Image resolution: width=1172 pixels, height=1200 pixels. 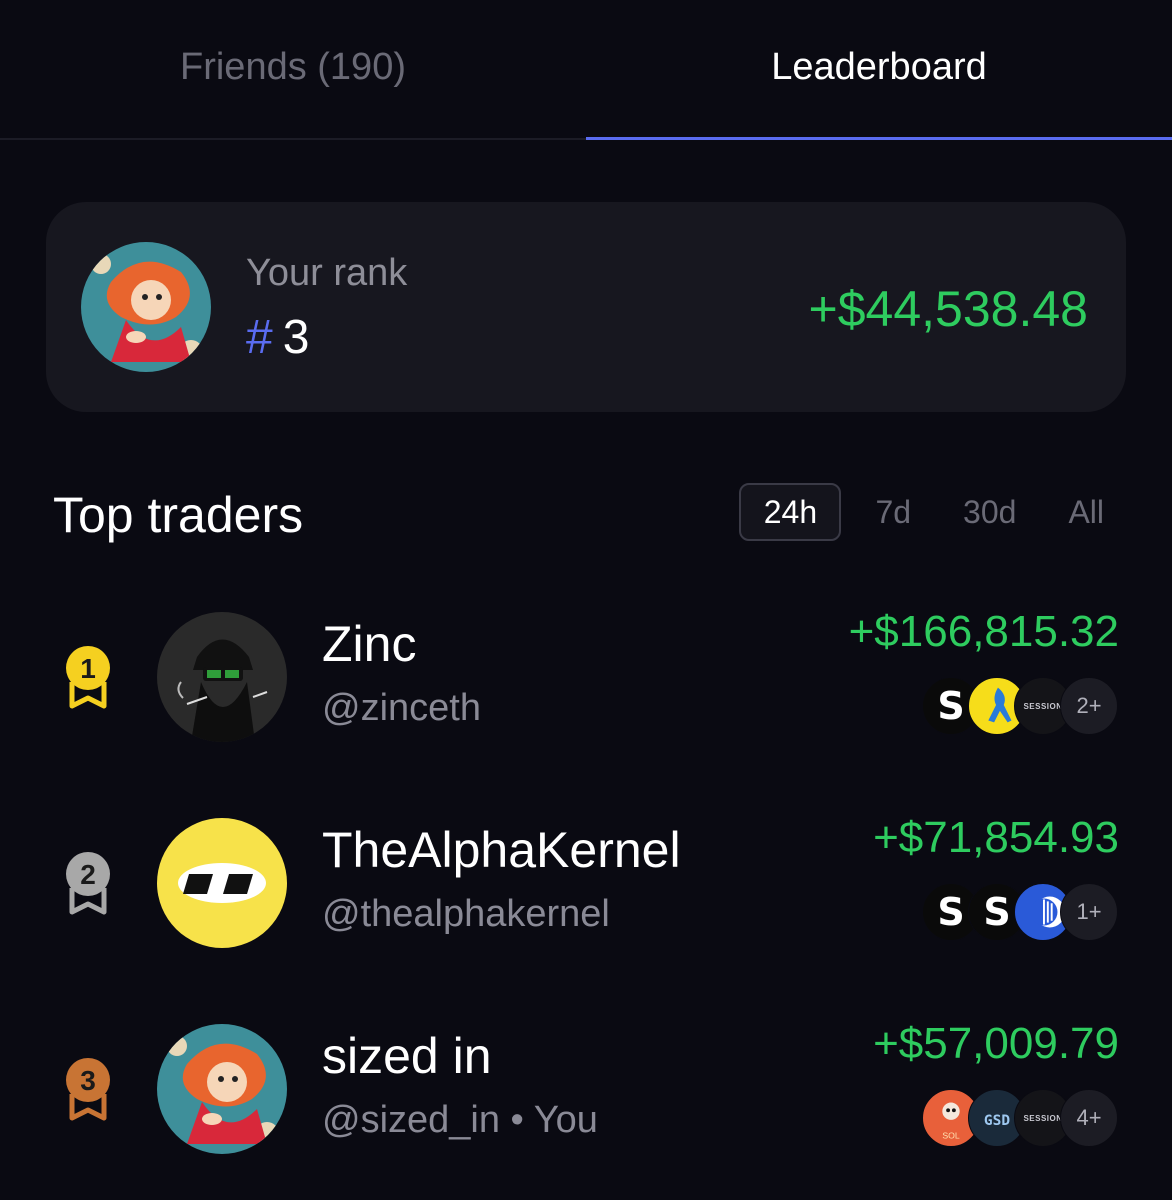 What do you see at coordinates (997, 1121) in the screenshot?
I see `svg-text: GSD` at bounding box center [997, 1121].